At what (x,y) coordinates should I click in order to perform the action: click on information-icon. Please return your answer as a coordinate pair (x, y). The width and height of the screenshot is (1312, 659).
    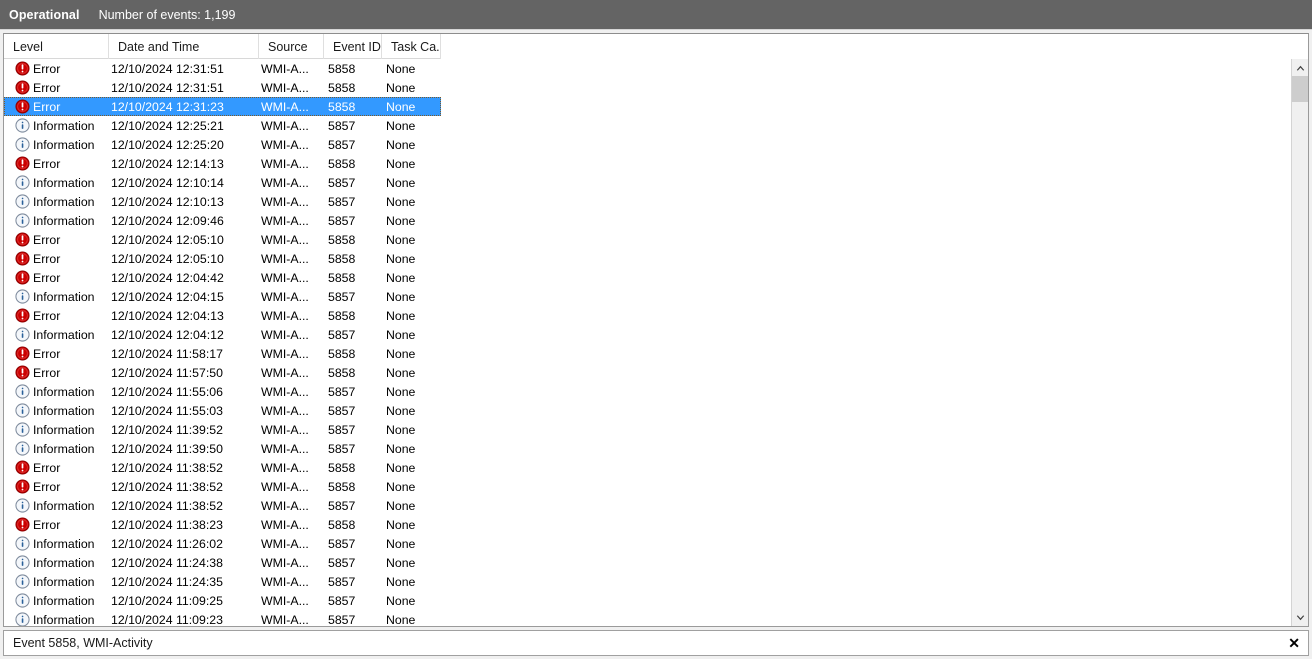
    Looking at the image, I should click on (22, 429).